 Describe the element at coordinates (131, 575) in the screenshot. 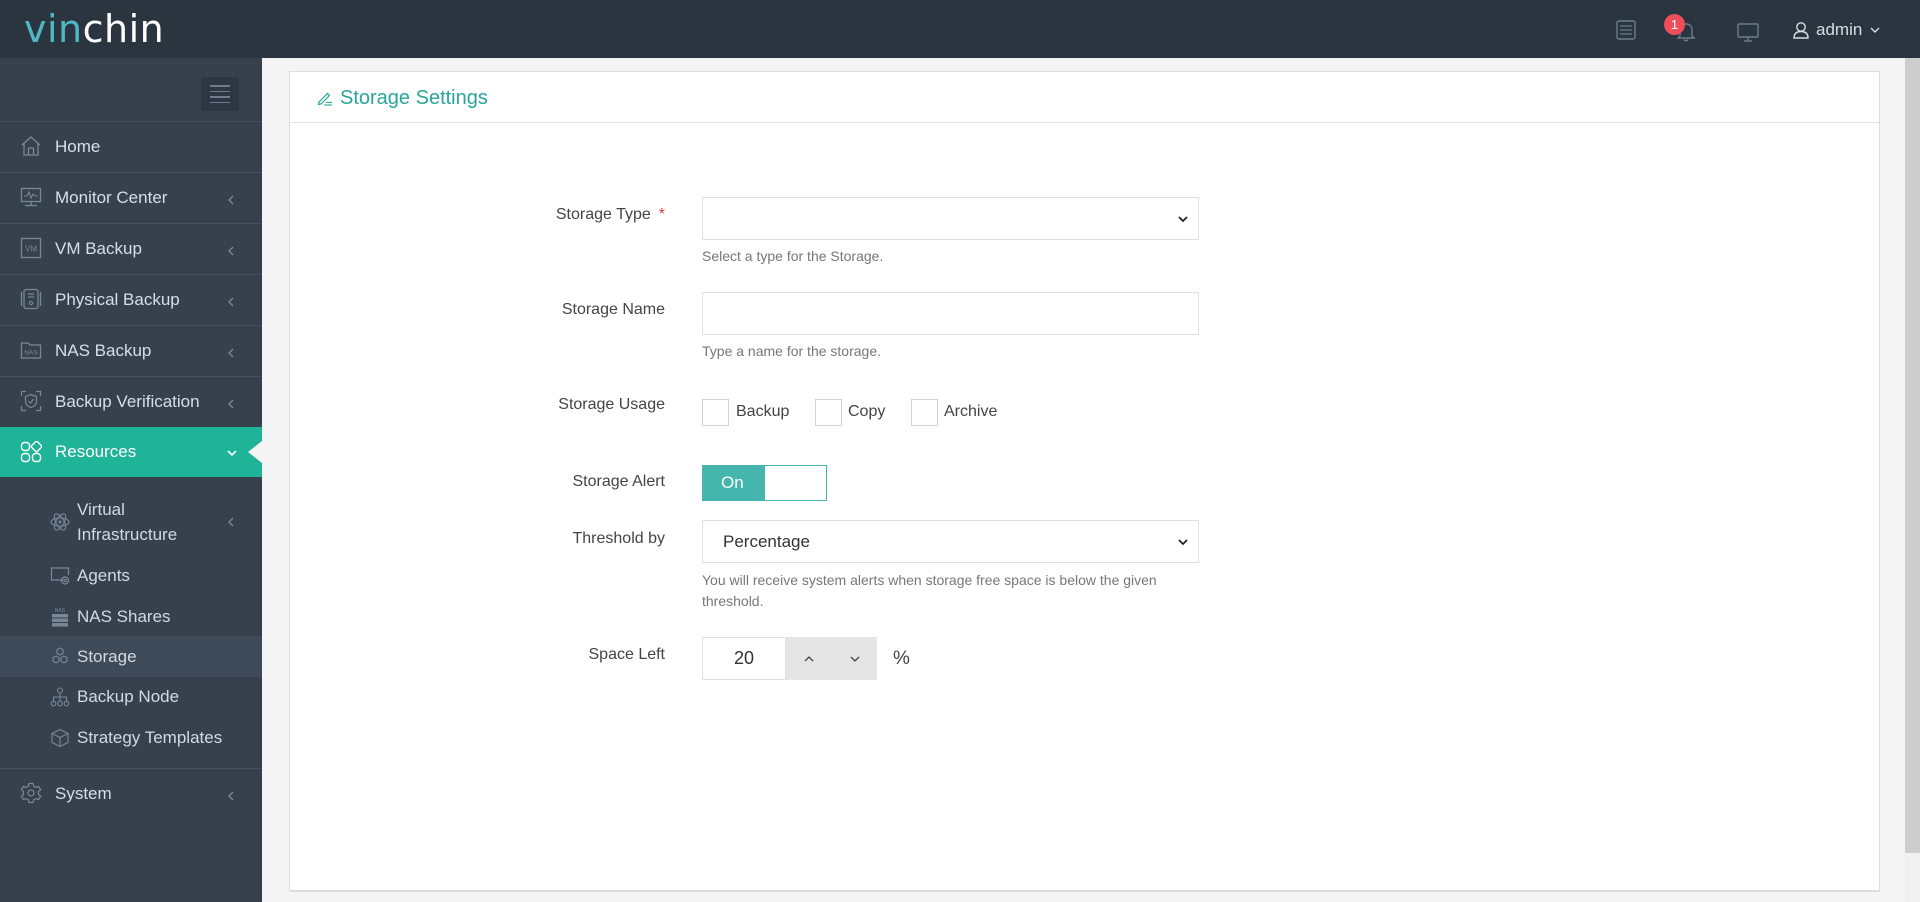

I see `sidebar-subitem-agents: Agents` at that location.